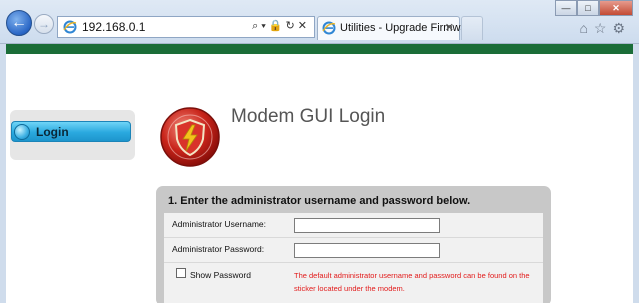 The width and height of the screenshot is (639, 303). I want to click on maximize-button: □, so click(588, 8).